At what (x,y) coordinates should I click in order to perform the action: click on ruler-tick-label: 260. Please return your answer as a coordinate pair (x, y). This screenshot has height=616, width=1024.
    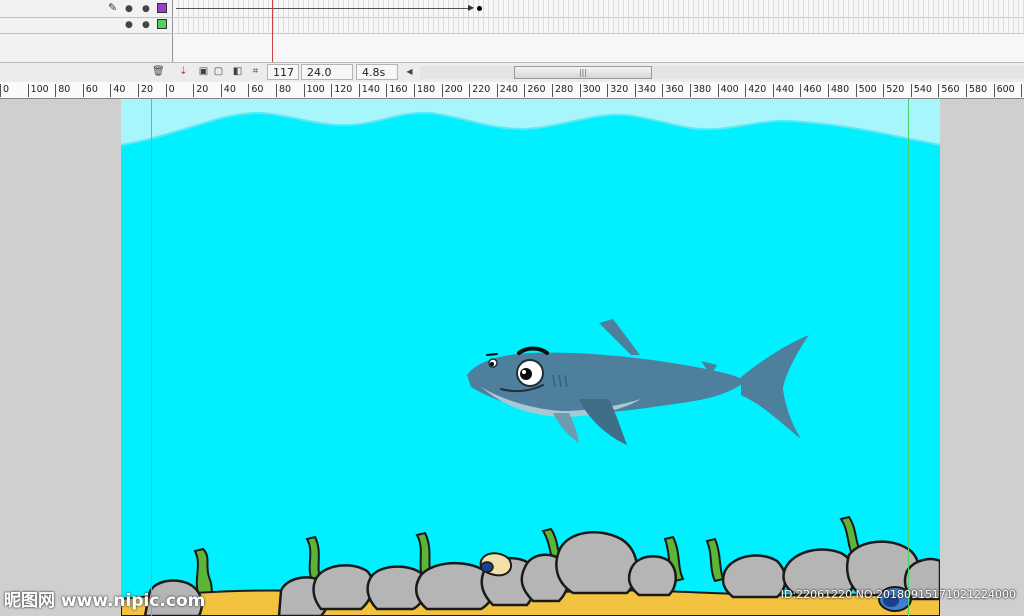
    Looking at the image, I should click on (535, 90).